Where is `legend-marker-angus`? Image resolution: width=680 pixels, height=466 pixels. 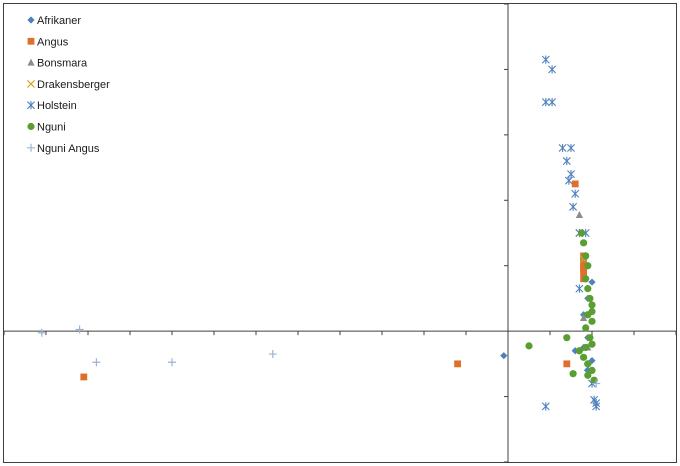 legend-marker-angus is located at coordinates (31, 41).